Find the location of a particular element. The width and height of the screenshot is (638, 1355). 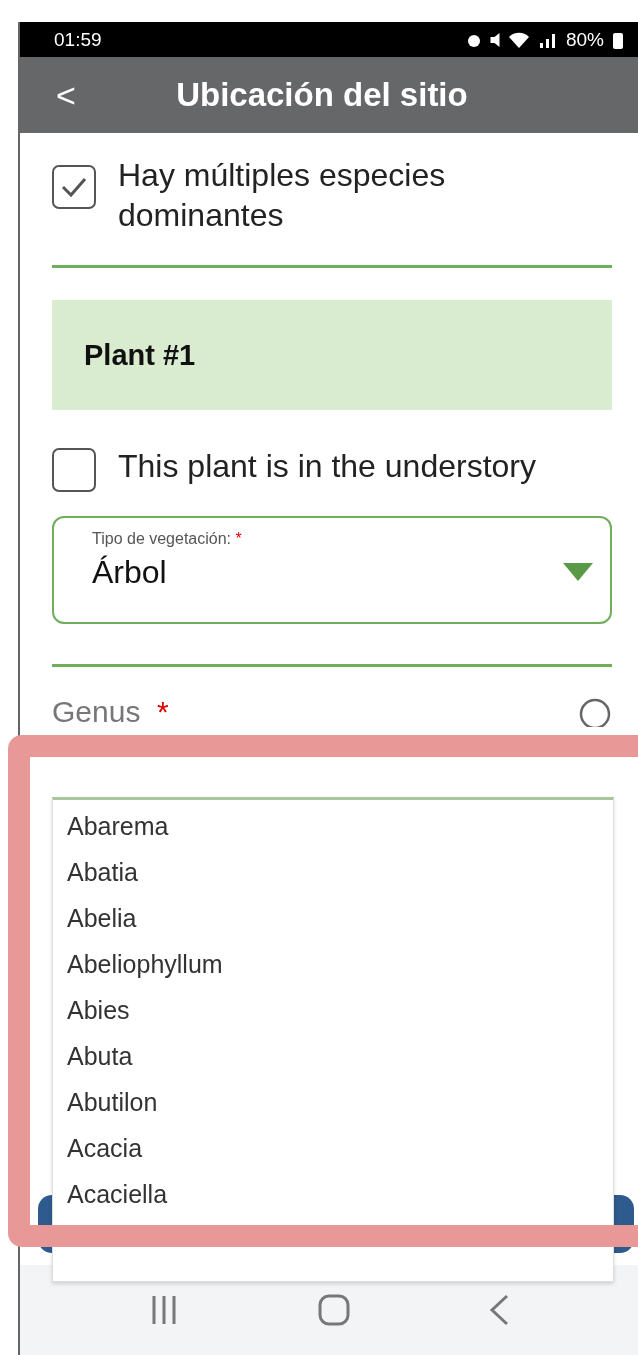

select-value: Árbol is located at coordinates (129, 572).